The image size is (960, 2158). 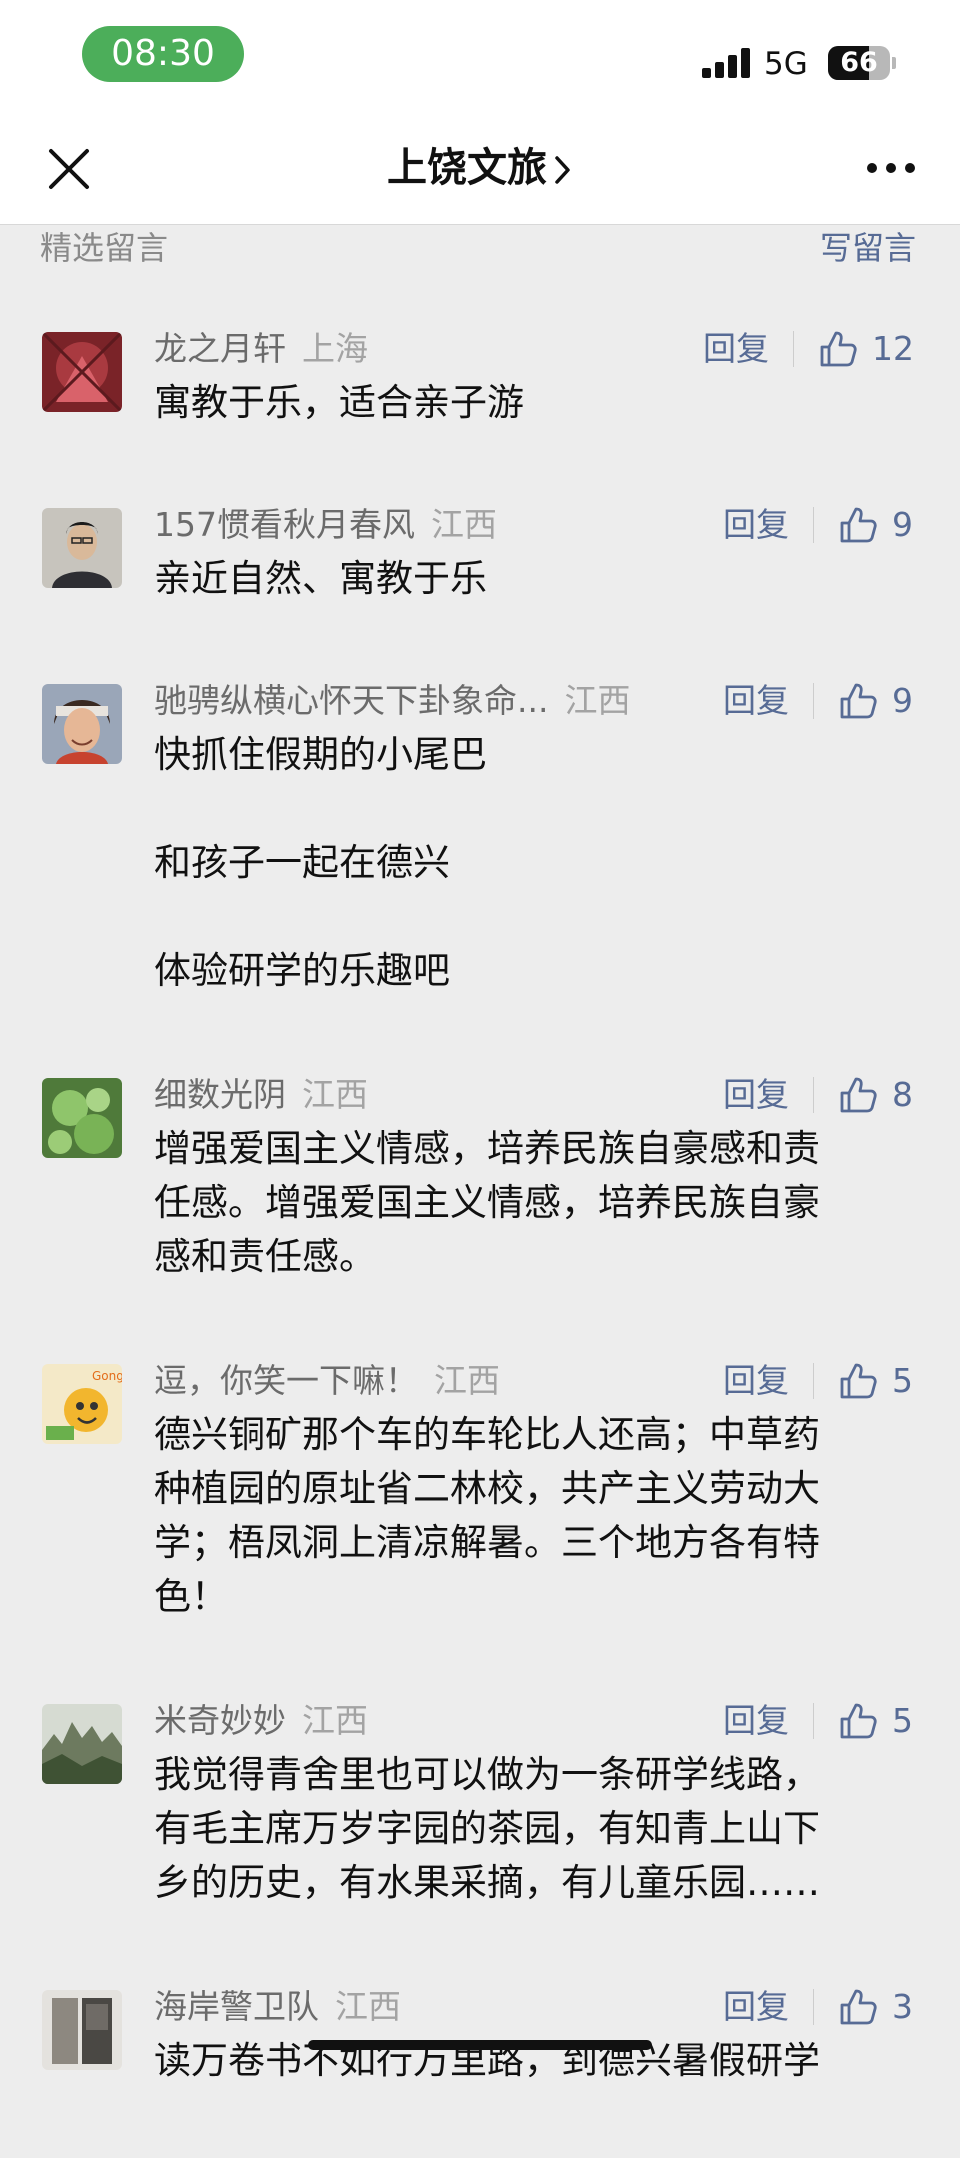 What do you see at coordinates (236, 2006) in the screenshot?
I see `nickname: 海岸警卫队` at bounding box center [236, 2006].